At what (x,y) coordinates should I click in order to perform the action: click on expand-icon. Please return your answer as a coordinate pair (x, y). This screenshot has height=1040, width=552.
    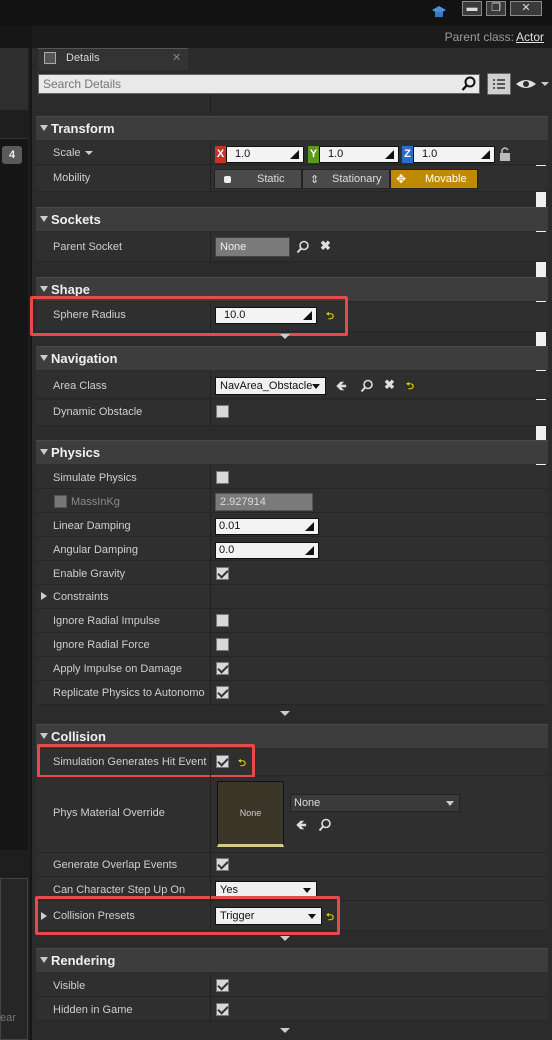
    Looking at the image, I should click on (44, 596).